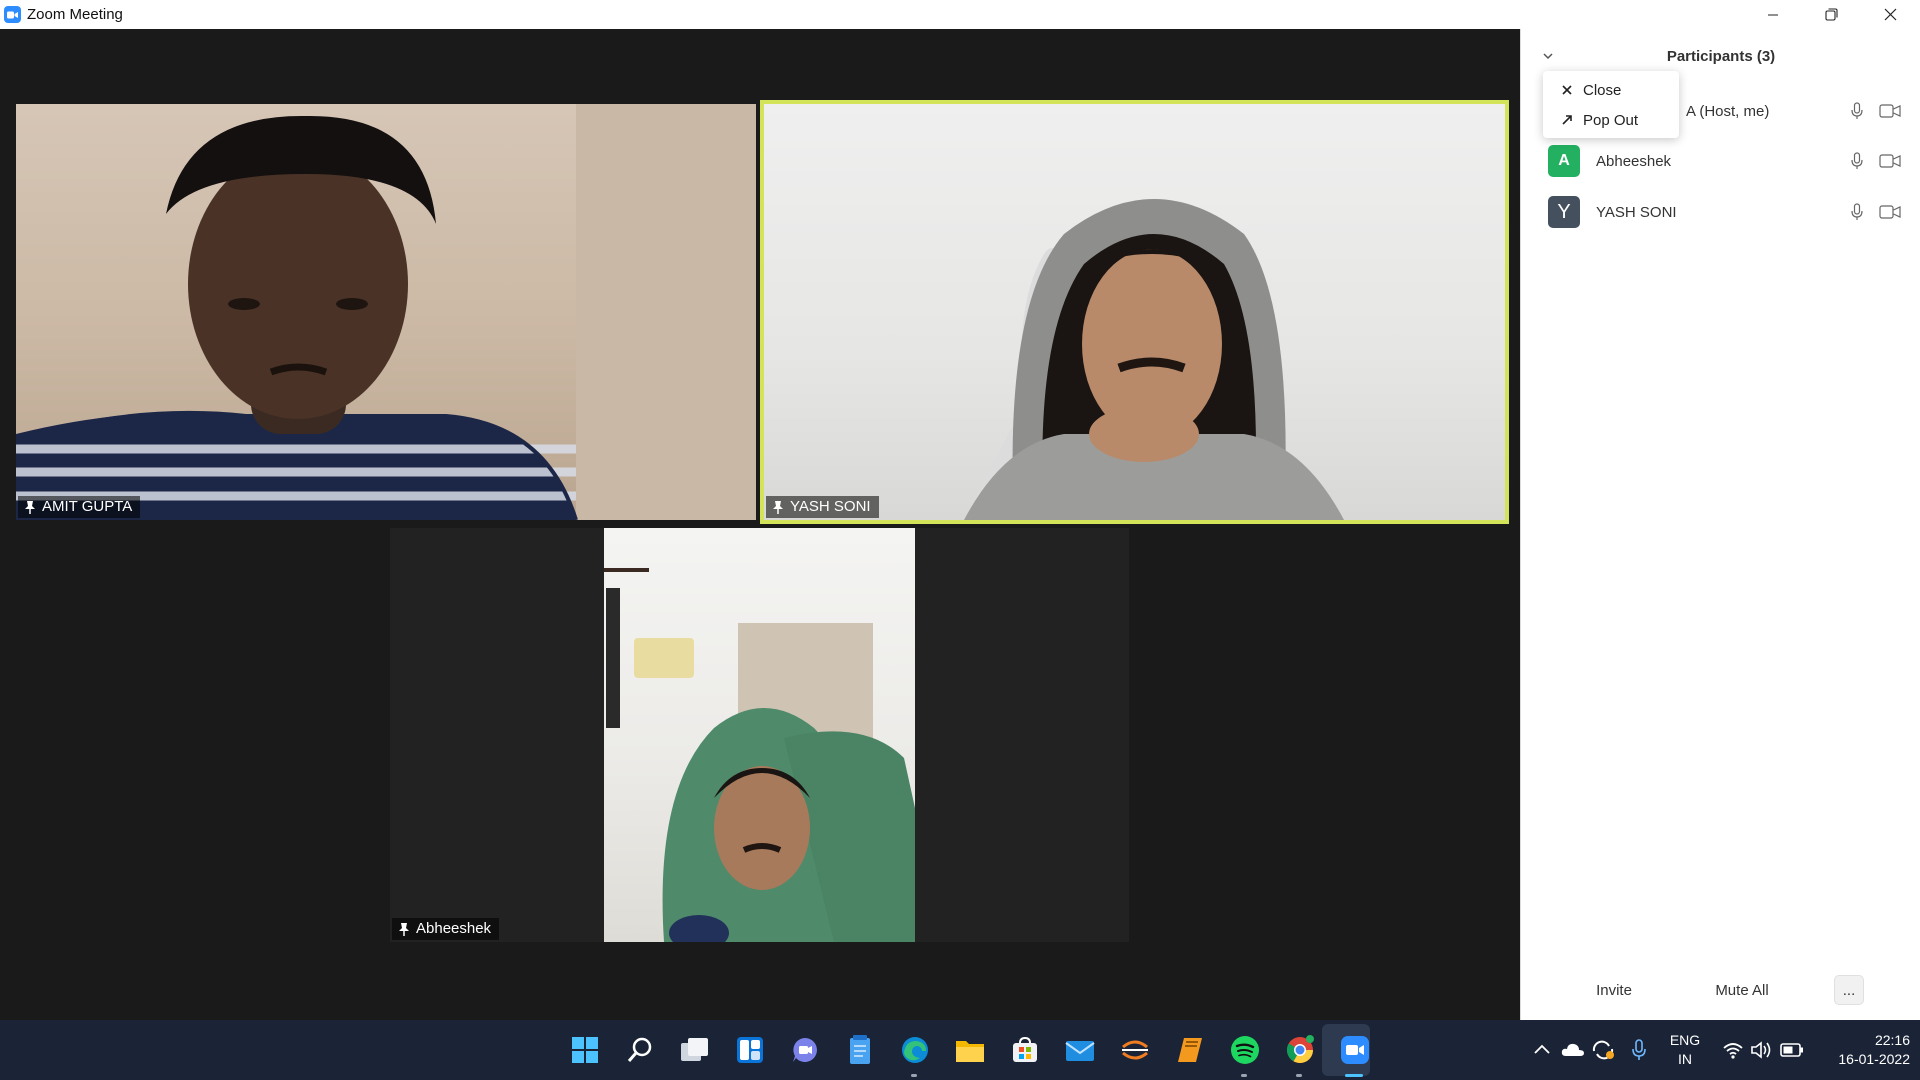 The width and height of the screenshot is (1920, 1080). I want to click on language-code: ENG, so click(1685, 1040).